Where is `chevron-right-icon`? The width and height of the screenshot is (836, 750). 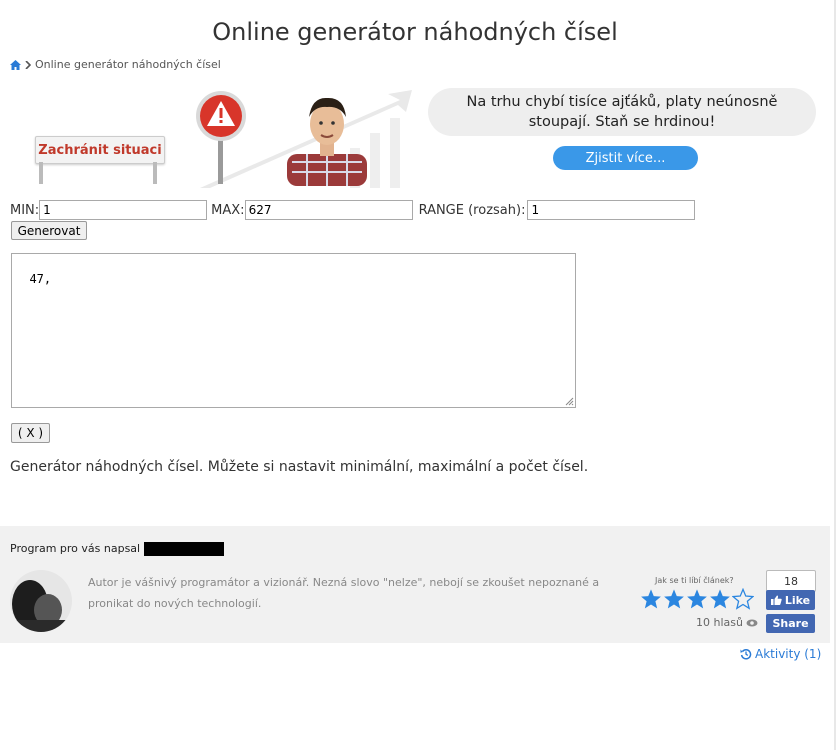 chevron-right-icon is located at coordinates (28, 64).